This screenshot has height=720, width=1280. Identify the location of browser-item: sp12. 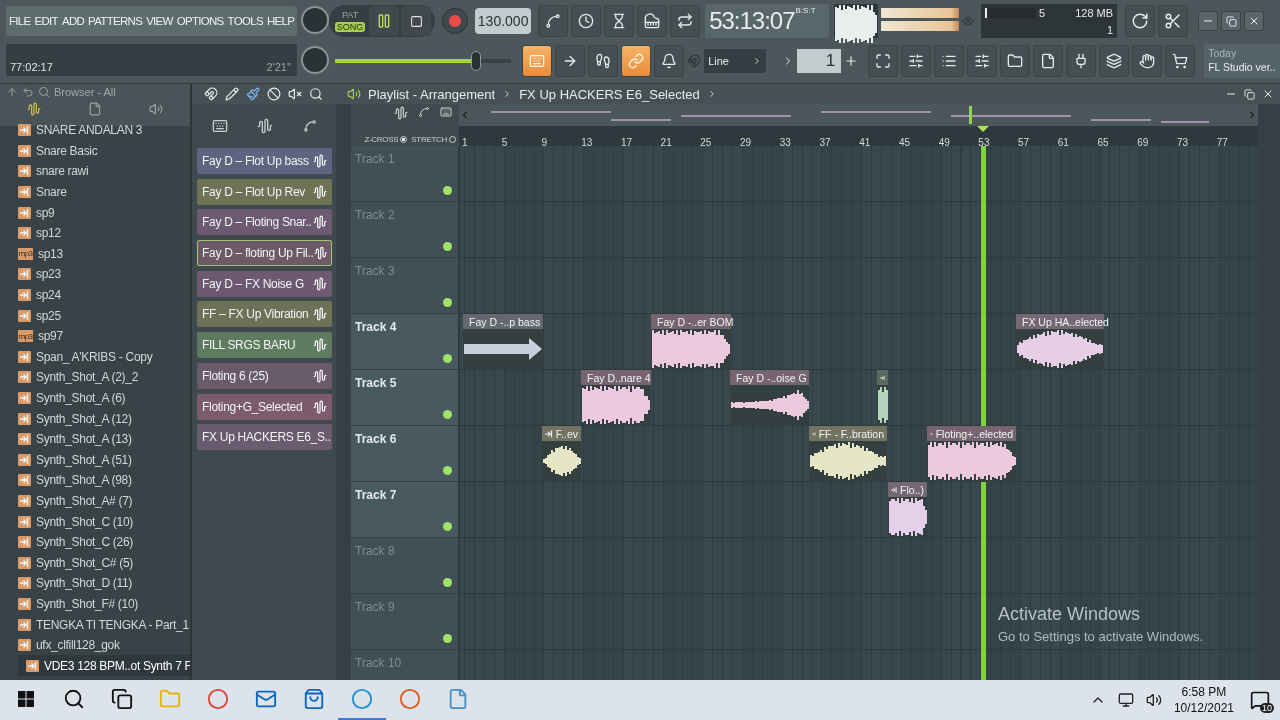
(104, 233).